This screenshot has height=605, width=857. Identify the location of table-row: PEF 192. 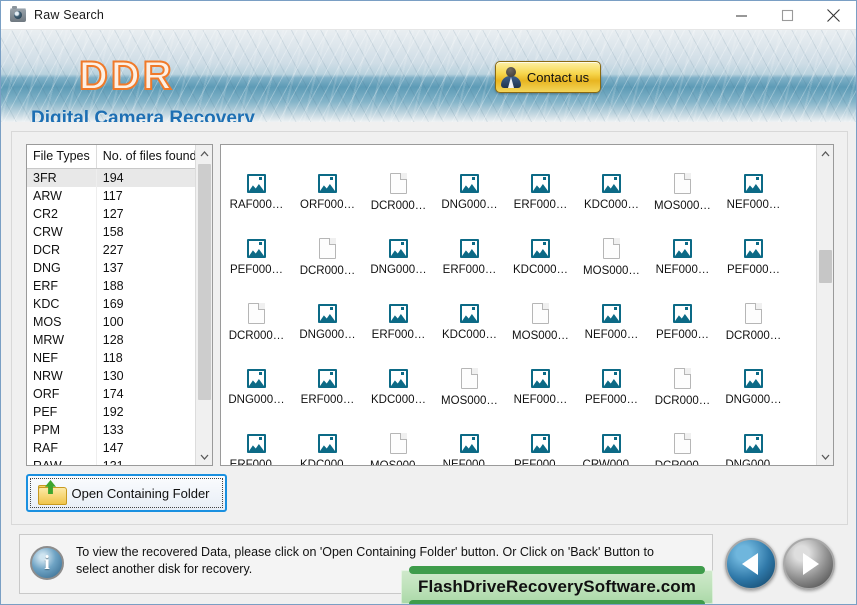
(111, 412).